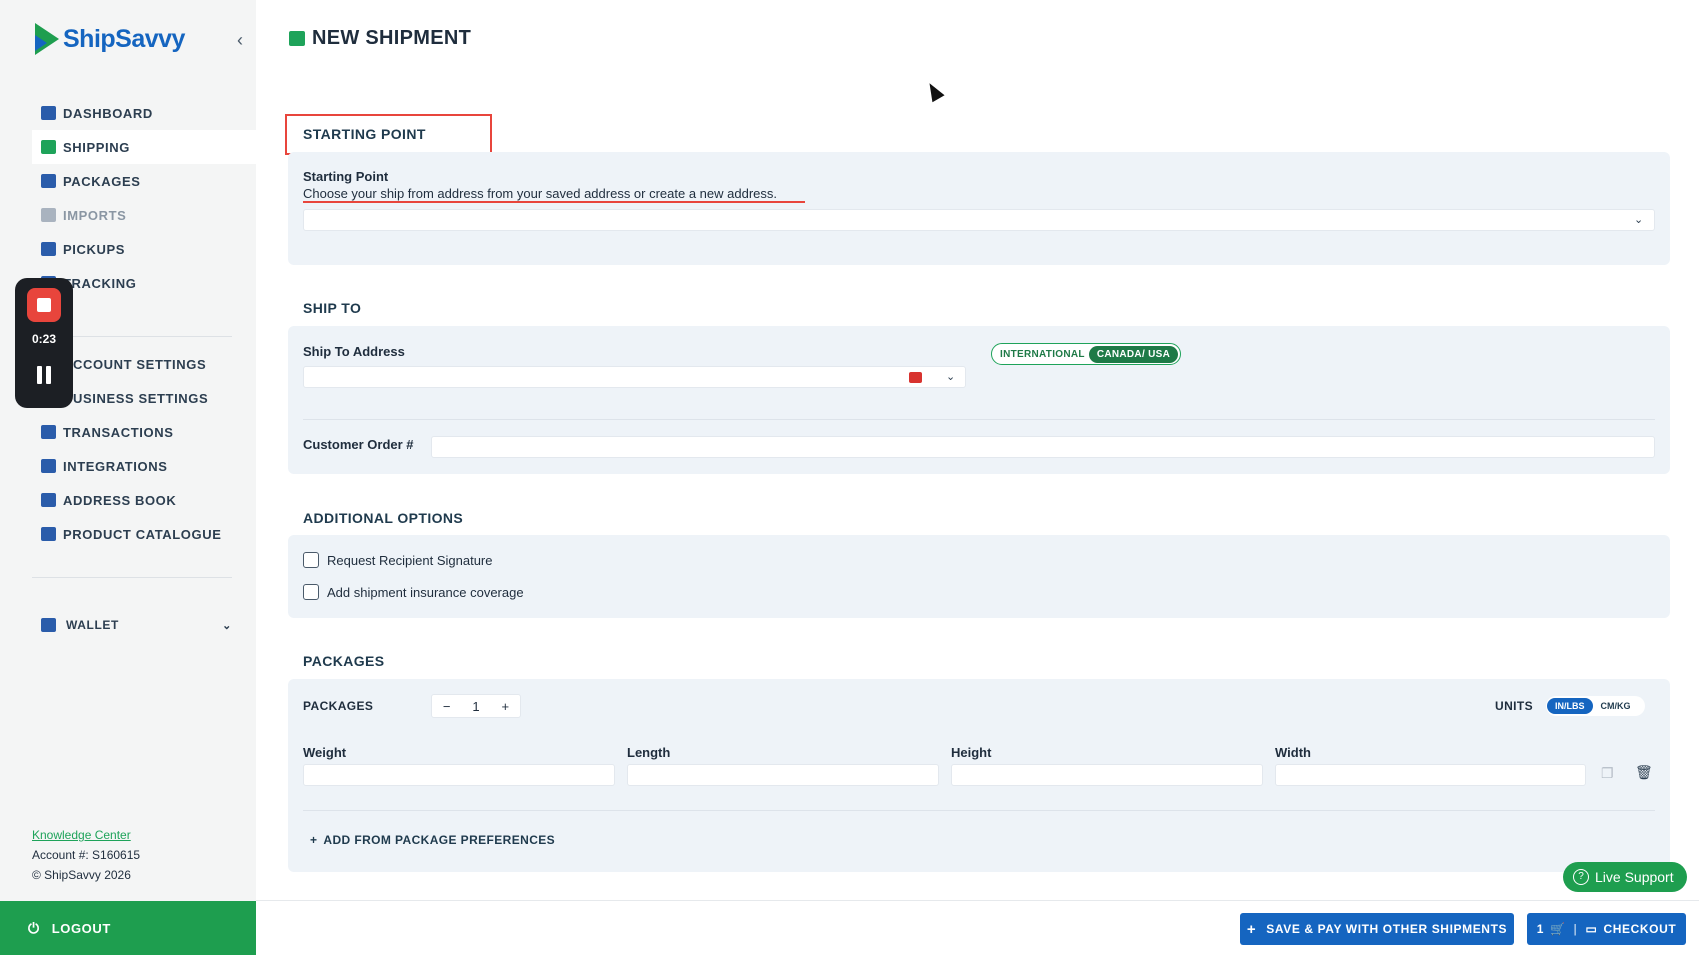 The image size is (1699, 955). What do you see at coordinates (410, 560) in the screenshot?
I see `signature-option-label: Request Recipient Signature` at bounding box center [410, 560].